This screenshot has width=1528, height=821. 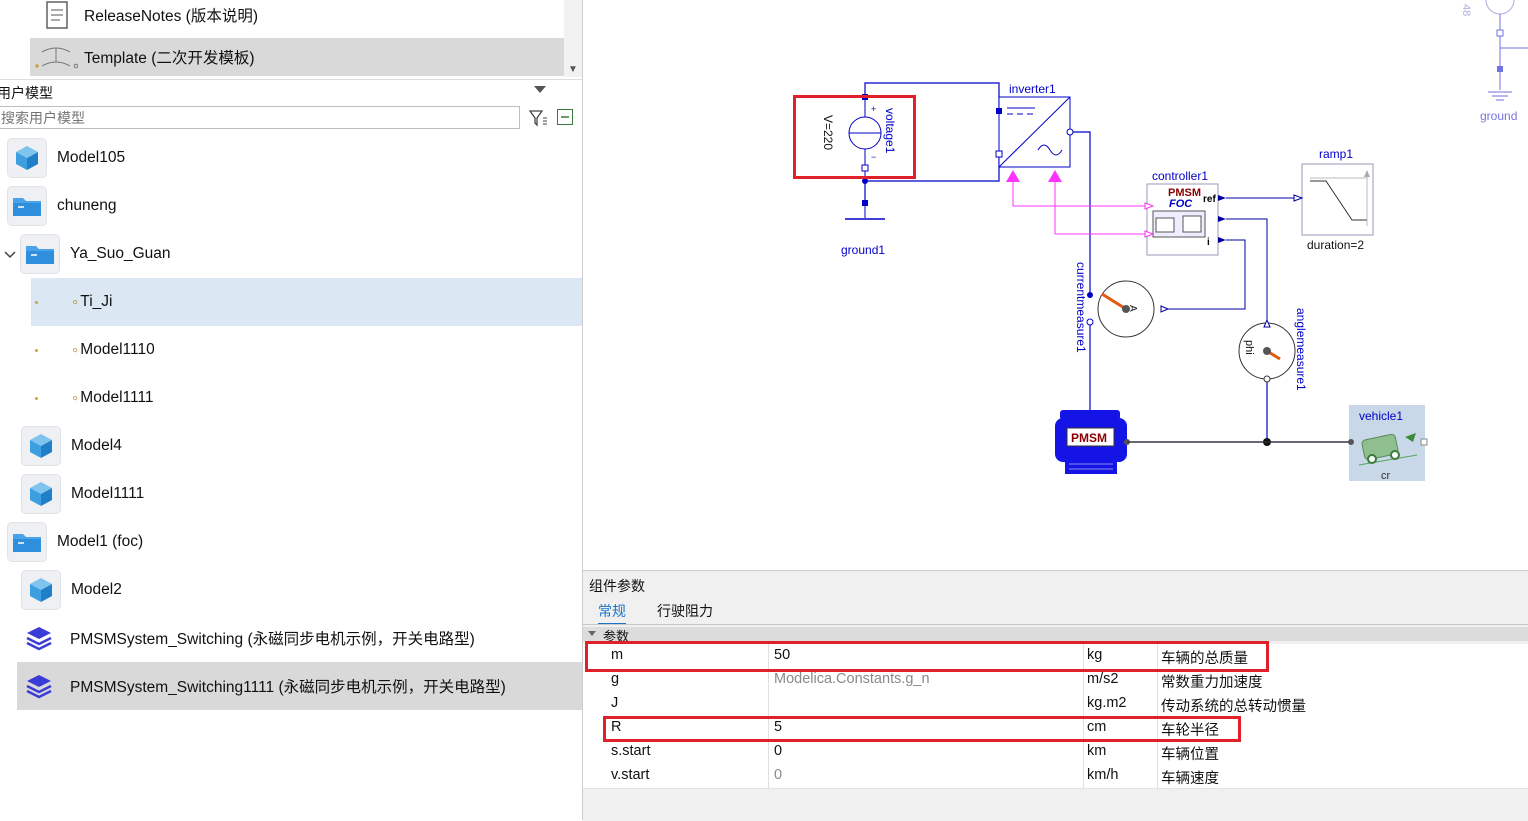 I want to click on current-sensor-component: A currentmeasure1, so click(x=1122, y=307).